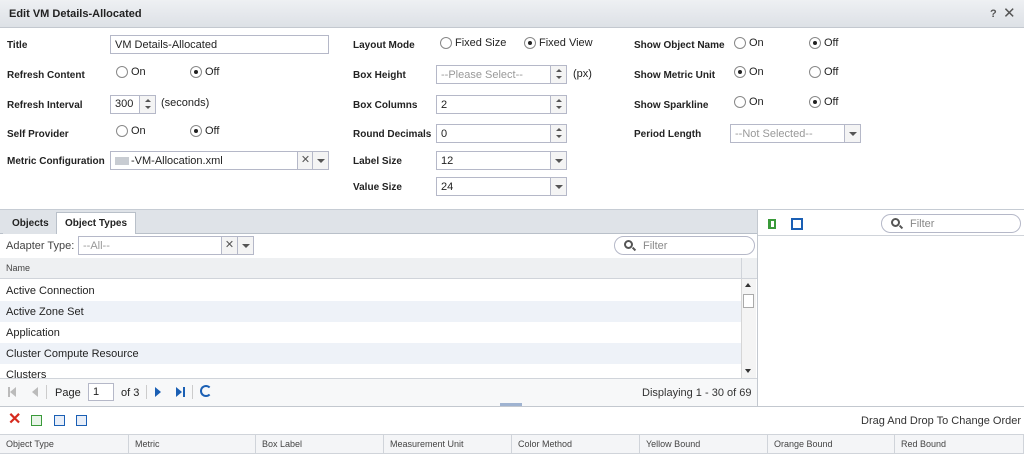 The width and height of the screenshot is (1024, 462). Describe the element at coordinates (741, 268) in the screenshot. I see `column-divider` at that location.